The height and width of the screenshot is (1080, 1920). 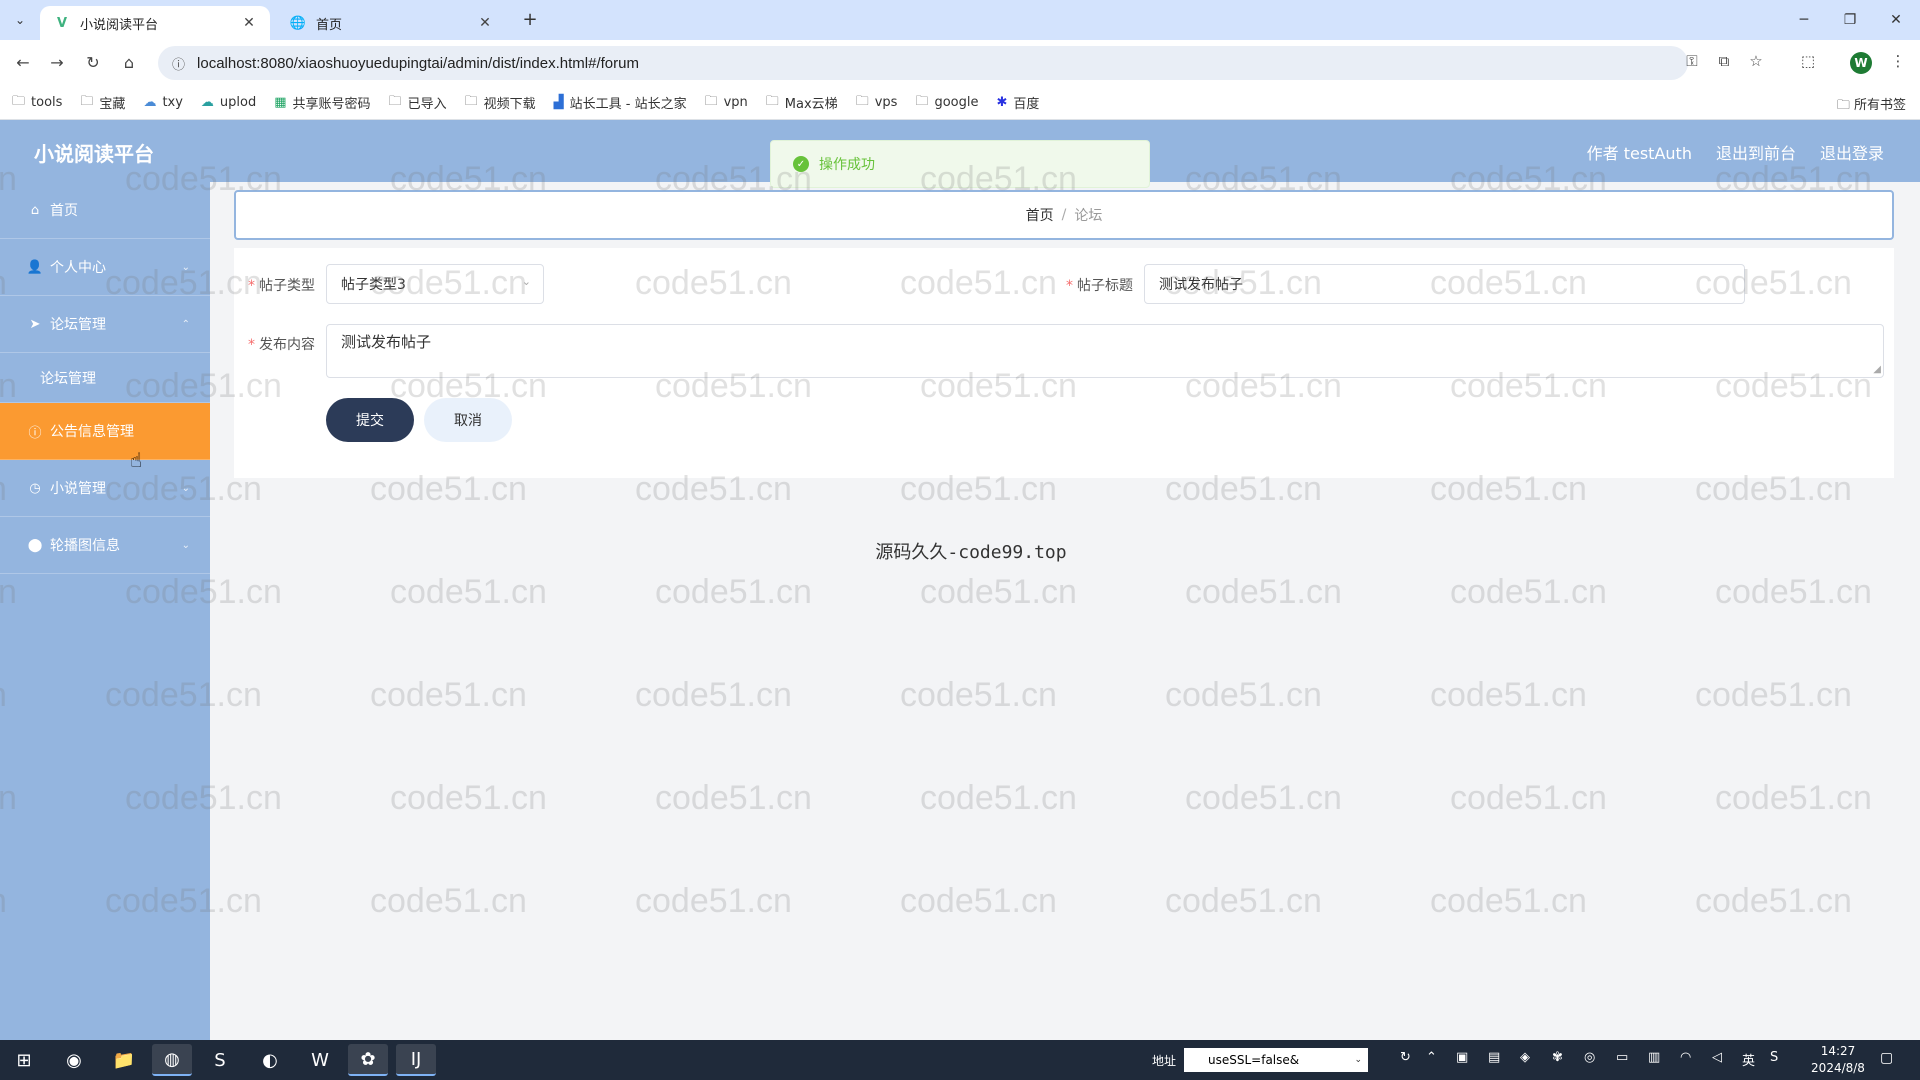 What do you see at coordinates (530, 20) in the screenshot?
I see `new-tab-plus-icon: +` at bounding box center [530, 20].